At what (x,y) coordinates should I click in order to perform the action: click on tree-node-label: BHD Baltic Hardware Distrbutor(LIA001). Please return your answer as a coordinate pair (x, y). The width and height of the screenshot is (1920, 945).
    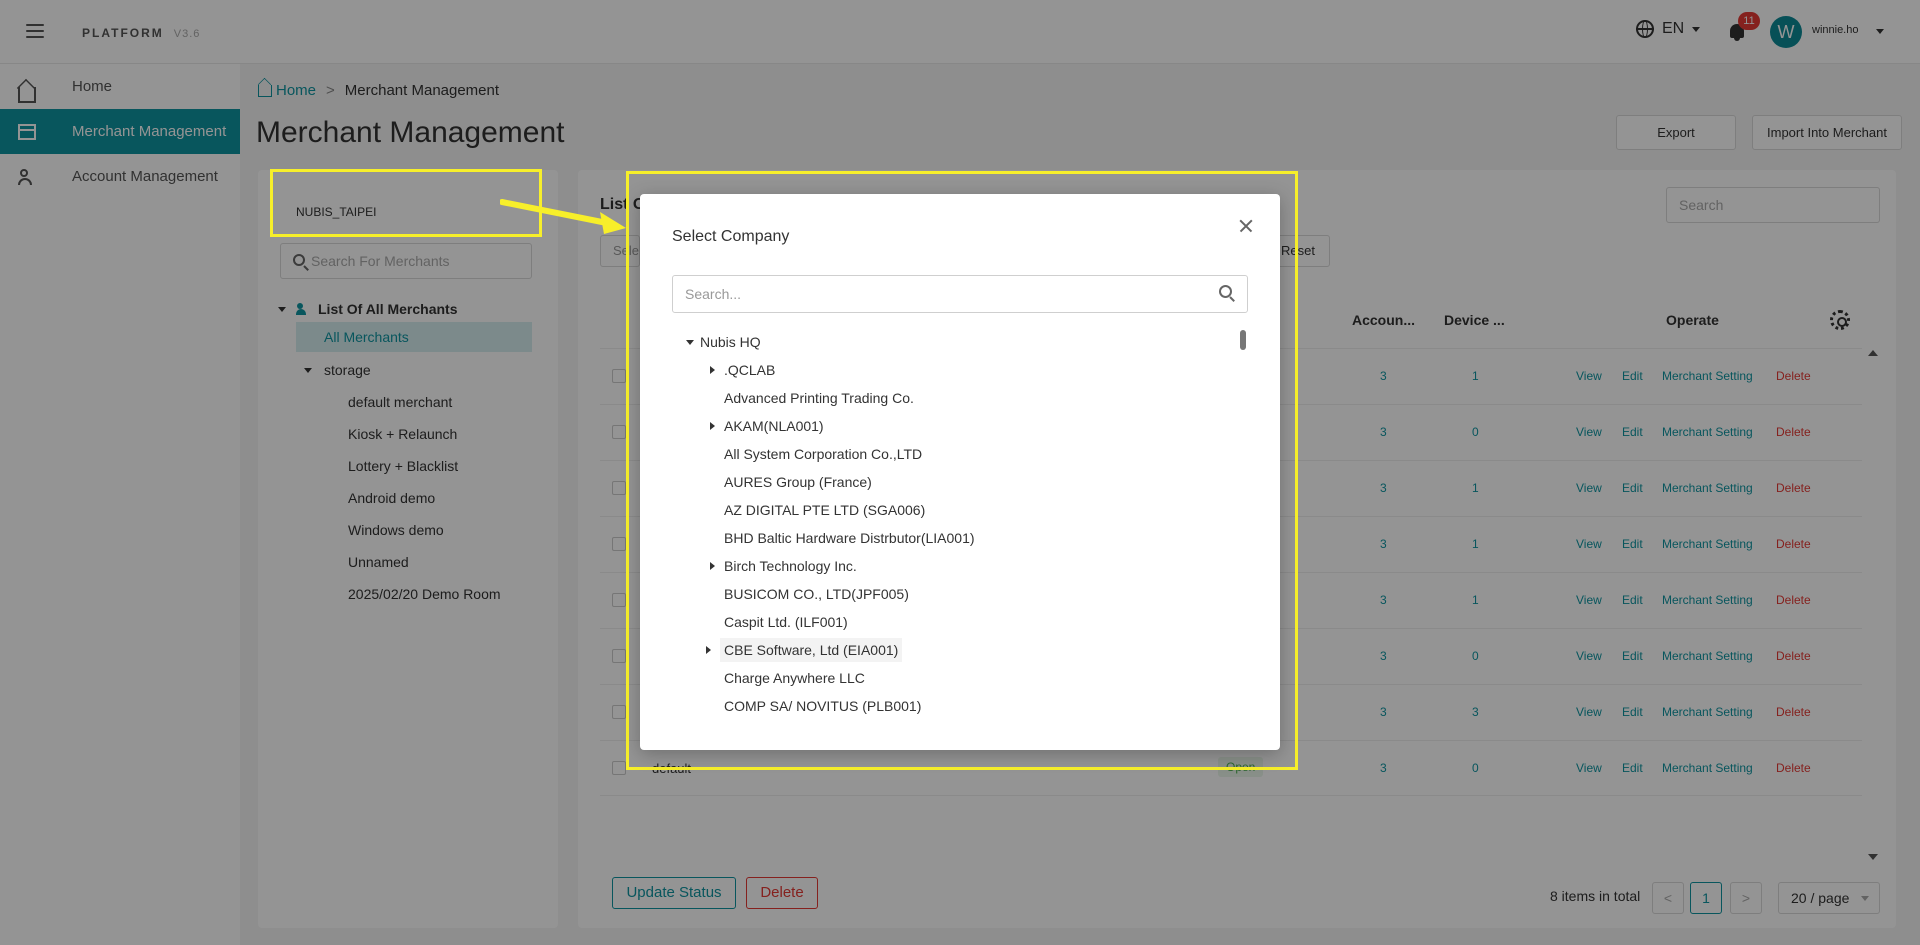
    Looking at the image, I should click on (849, 538).